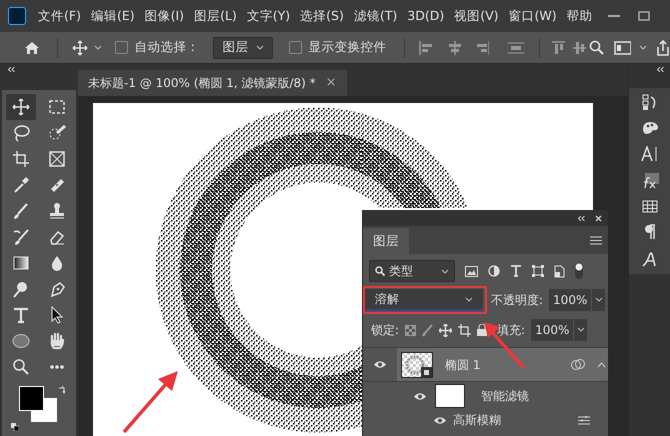 This screenshot has height=436, width=670. Describe the element at coordinates (215, 16) in the screenshot. I see `menu-item: 图层(L)` at that location.